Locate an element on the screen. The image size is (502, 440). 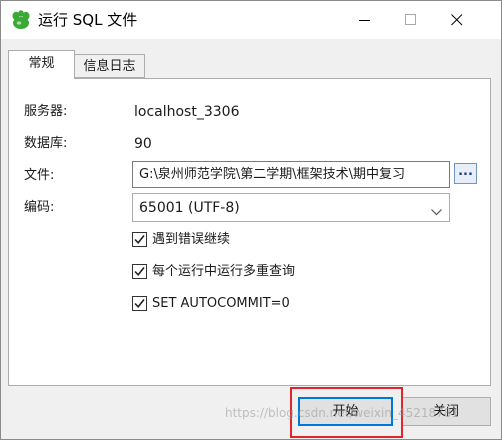
dolphin-icon is located at coordinates (21, 20).